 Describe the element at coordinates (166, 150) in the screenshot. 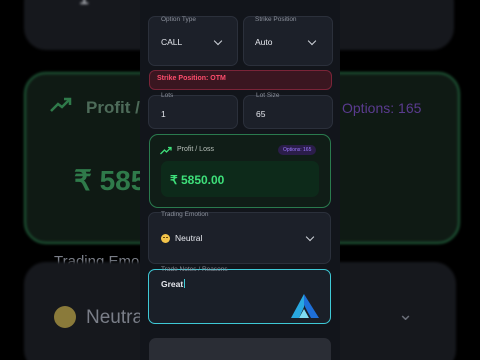

I see `trend-up-icon` at that location.